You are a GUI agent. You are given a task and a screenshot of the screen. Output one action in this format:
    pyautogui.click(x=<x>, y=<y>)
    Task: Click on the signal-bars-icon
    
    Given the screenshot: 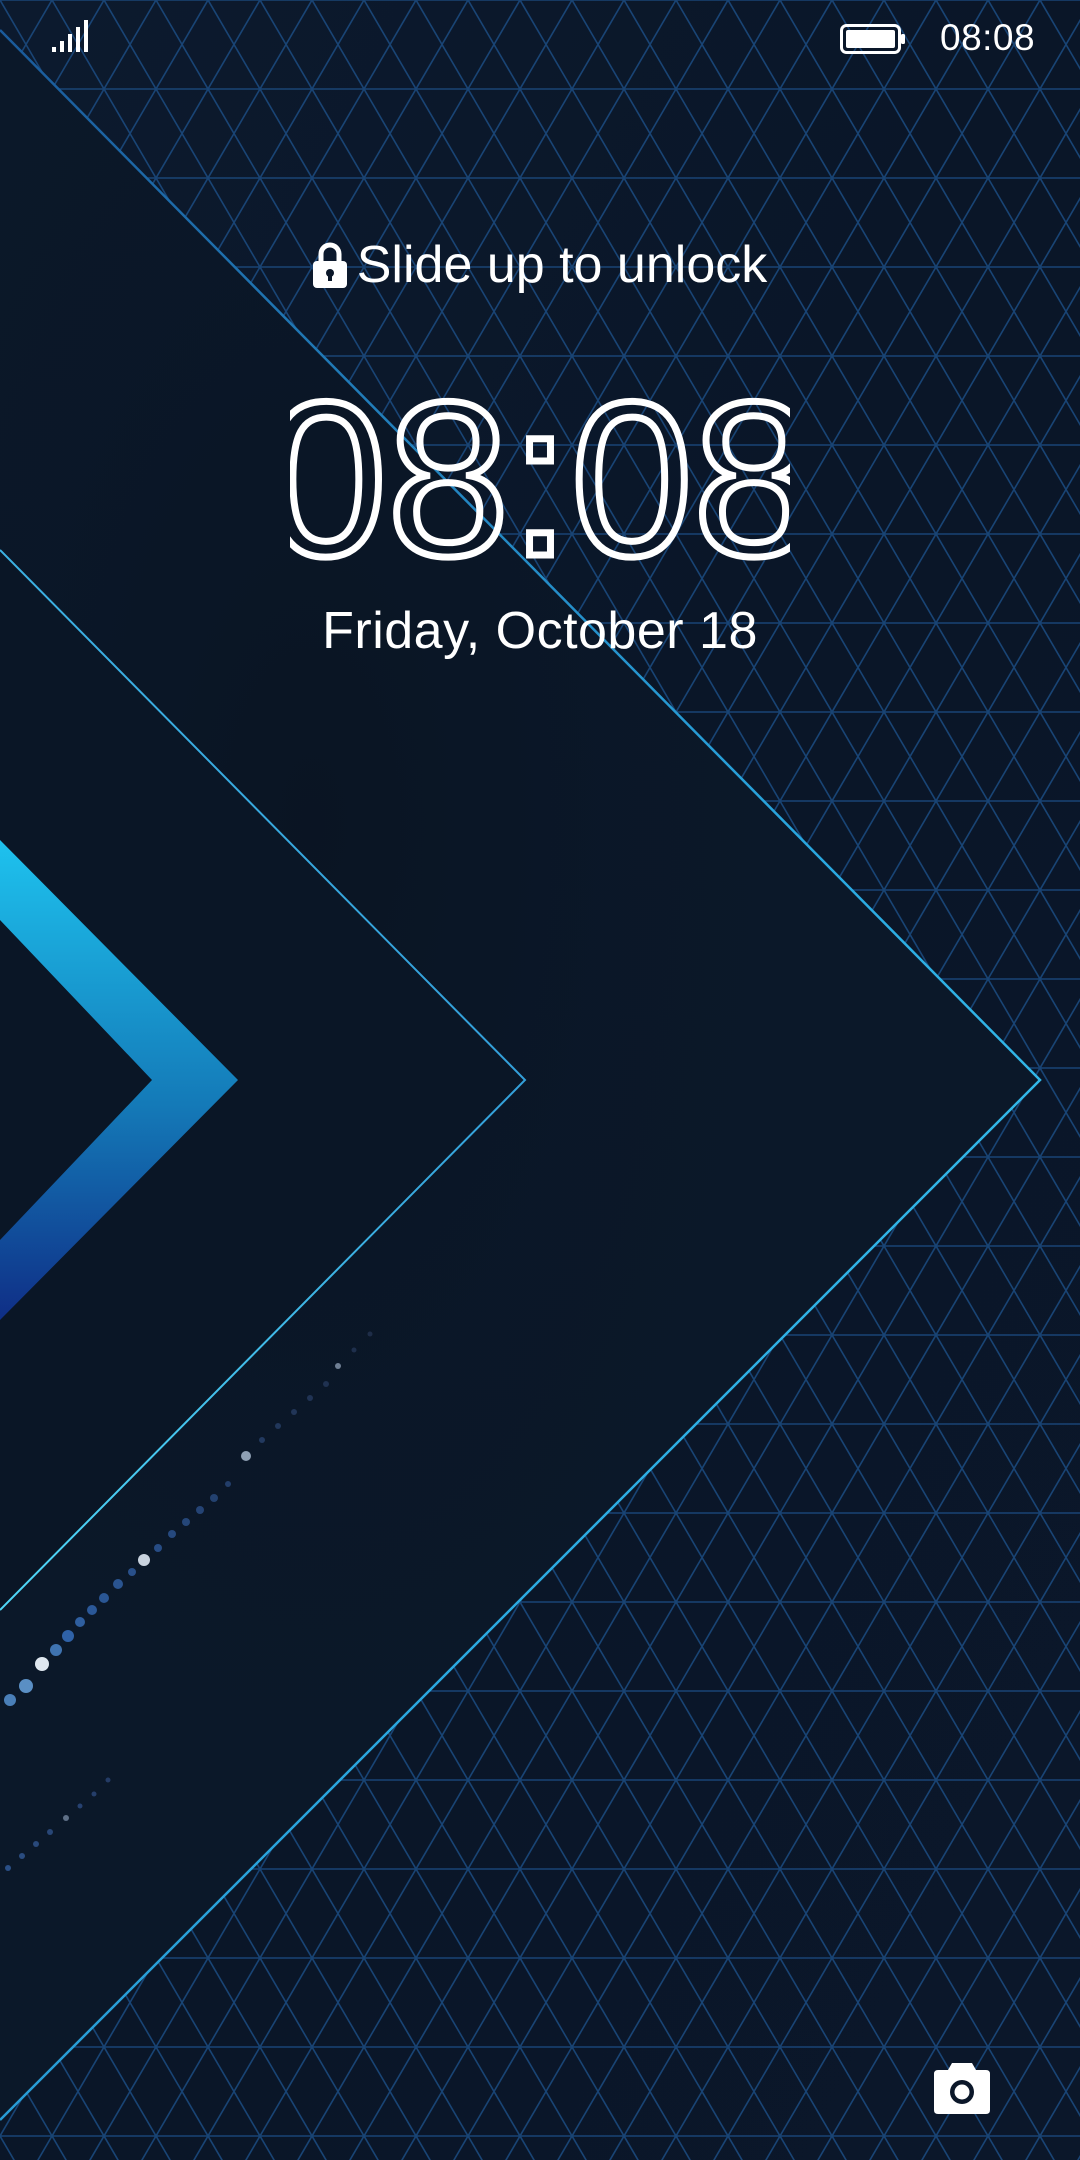 What is the action you would take?
    pyautogui.click(x=70, y=36)
    